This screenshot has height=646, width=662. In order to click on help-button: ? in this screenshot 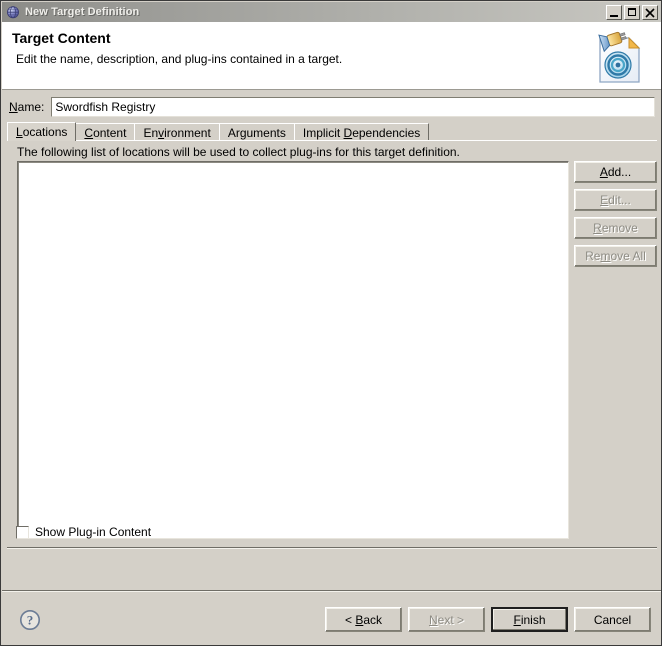, I will do `click(30, 620)`.